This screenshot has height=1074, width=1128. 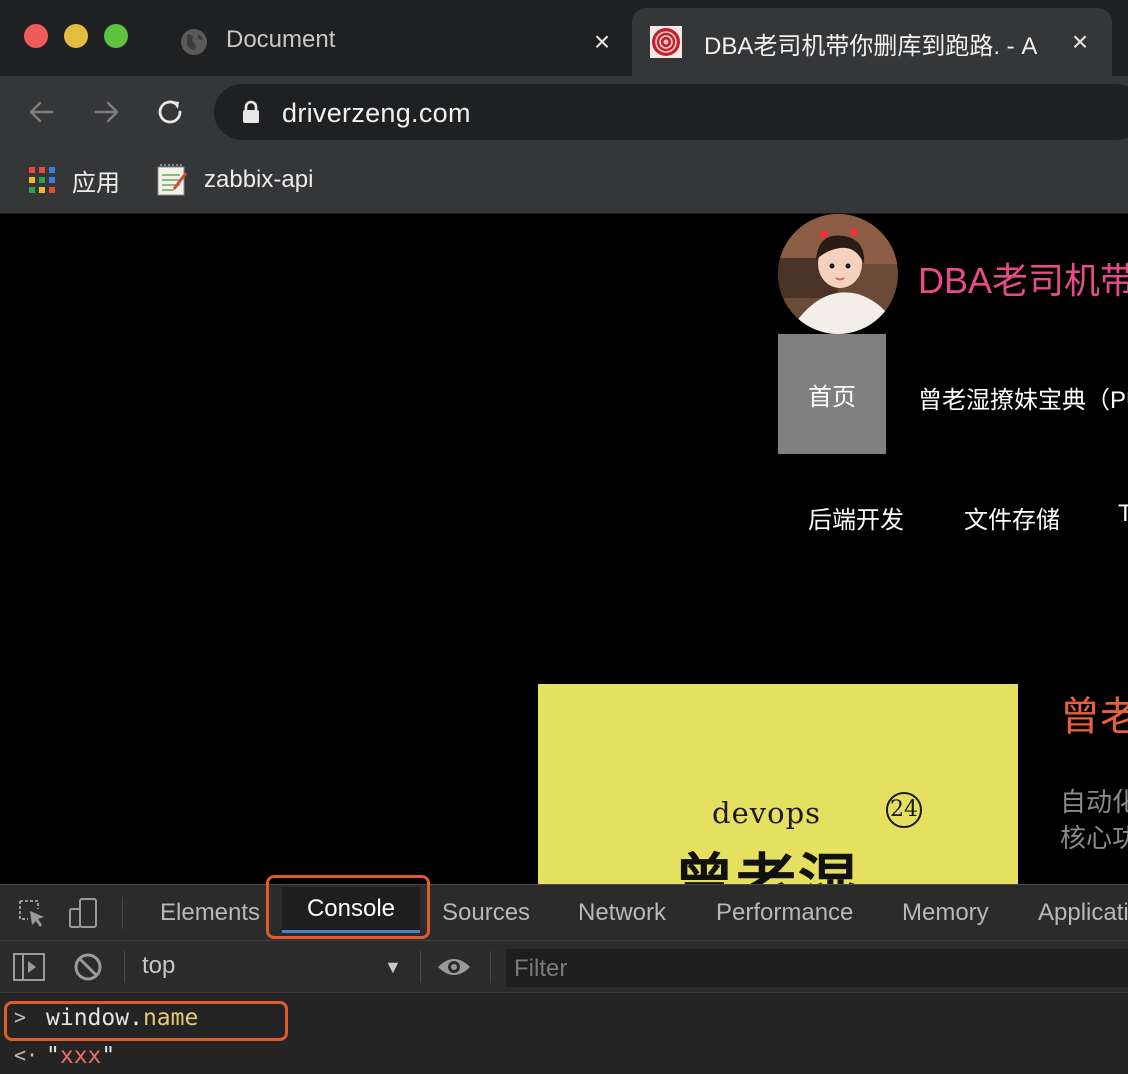 What do you see at coordinates (146, 1021) in the screenshot?
I see `command-highlight` at bounding box center [146, 1021].